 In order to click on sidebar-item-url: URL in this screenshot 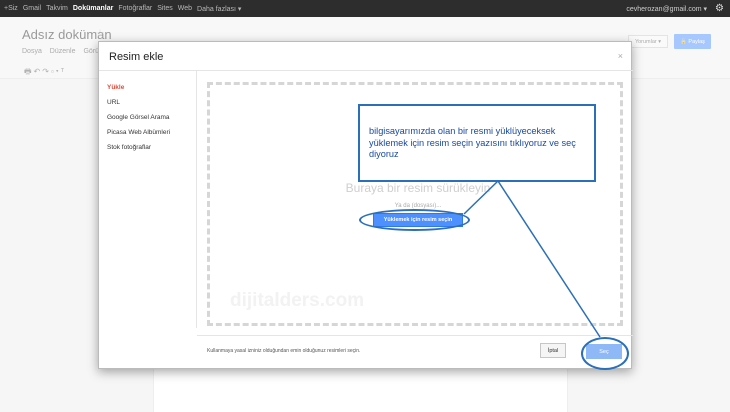, I will do `click(152, 102)`.